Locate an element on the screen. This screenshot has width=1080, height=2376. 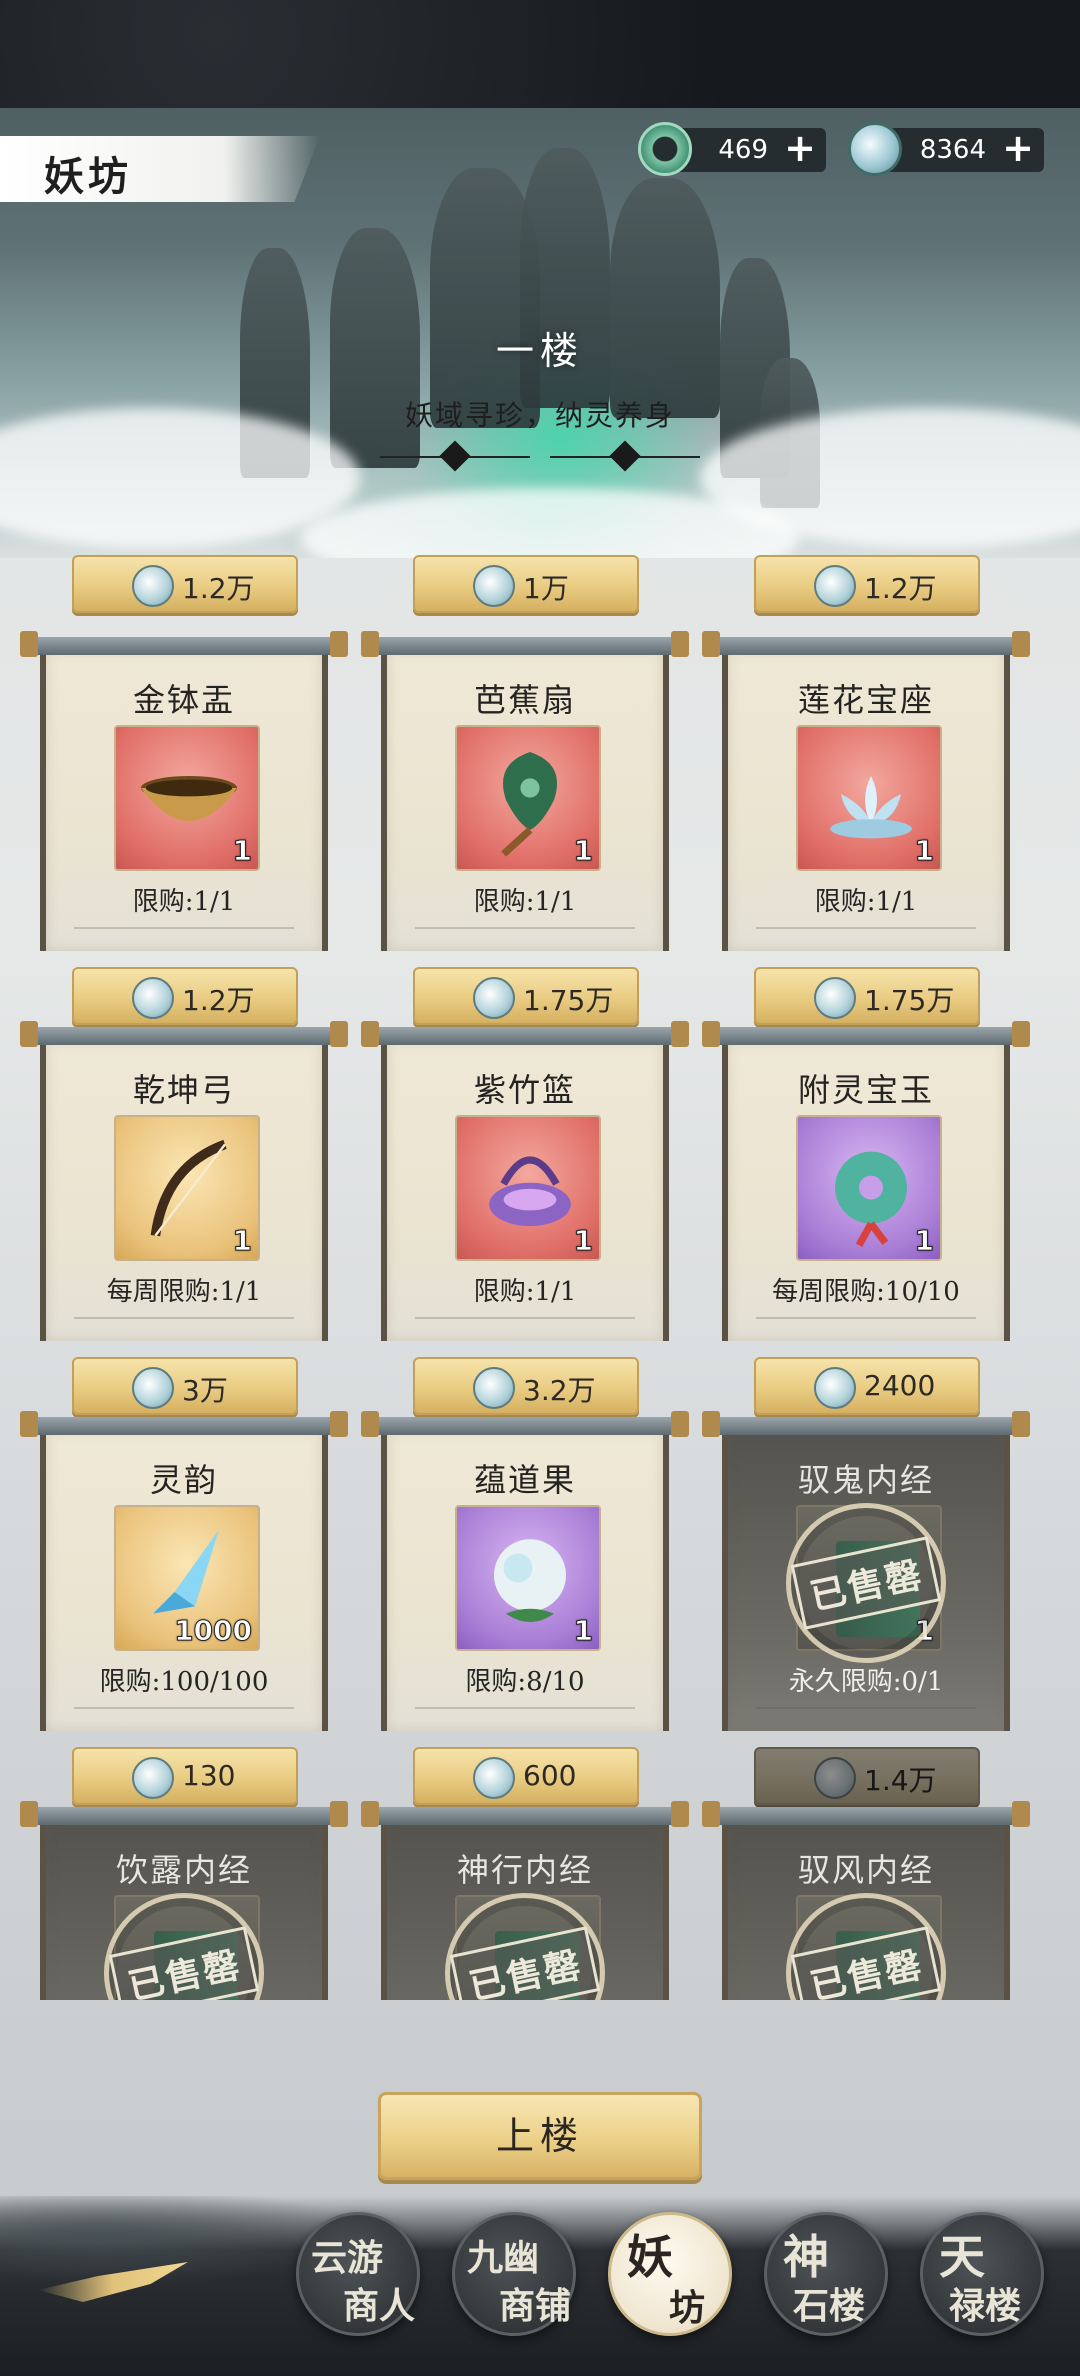
currency-jade: 469 + is located at coordinates (732, 149).